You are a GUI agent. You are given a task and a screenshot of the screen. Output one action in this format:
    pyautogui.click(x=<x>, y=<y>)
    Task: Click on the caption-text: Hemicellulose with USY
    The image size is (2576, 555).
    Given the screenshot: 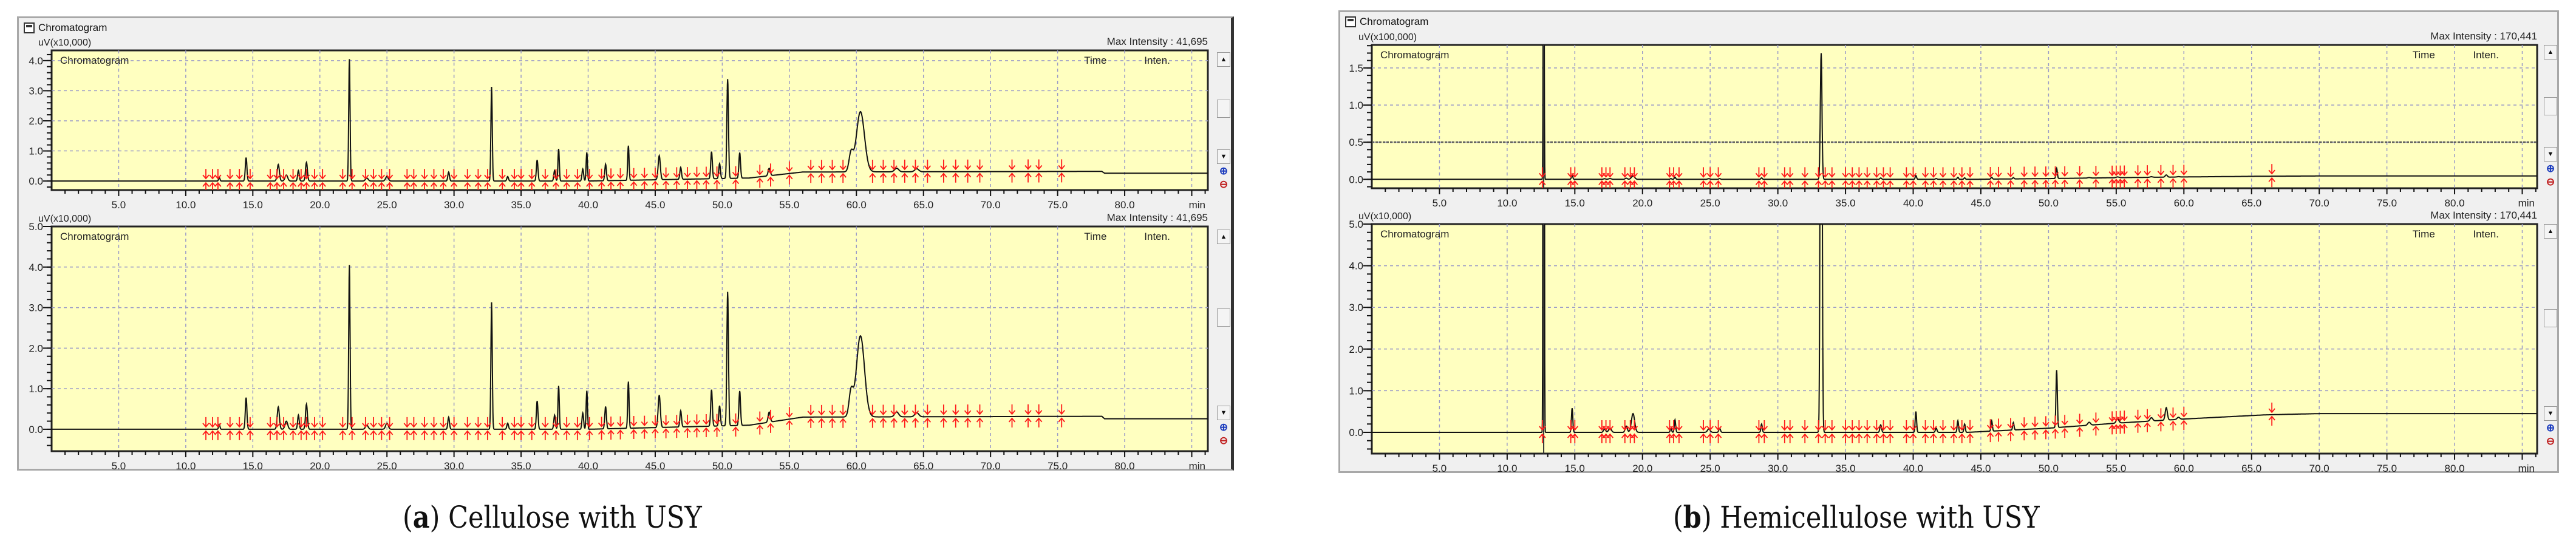 What is the action you would take?
    pyautogui.click(x=1880, y=517)
    